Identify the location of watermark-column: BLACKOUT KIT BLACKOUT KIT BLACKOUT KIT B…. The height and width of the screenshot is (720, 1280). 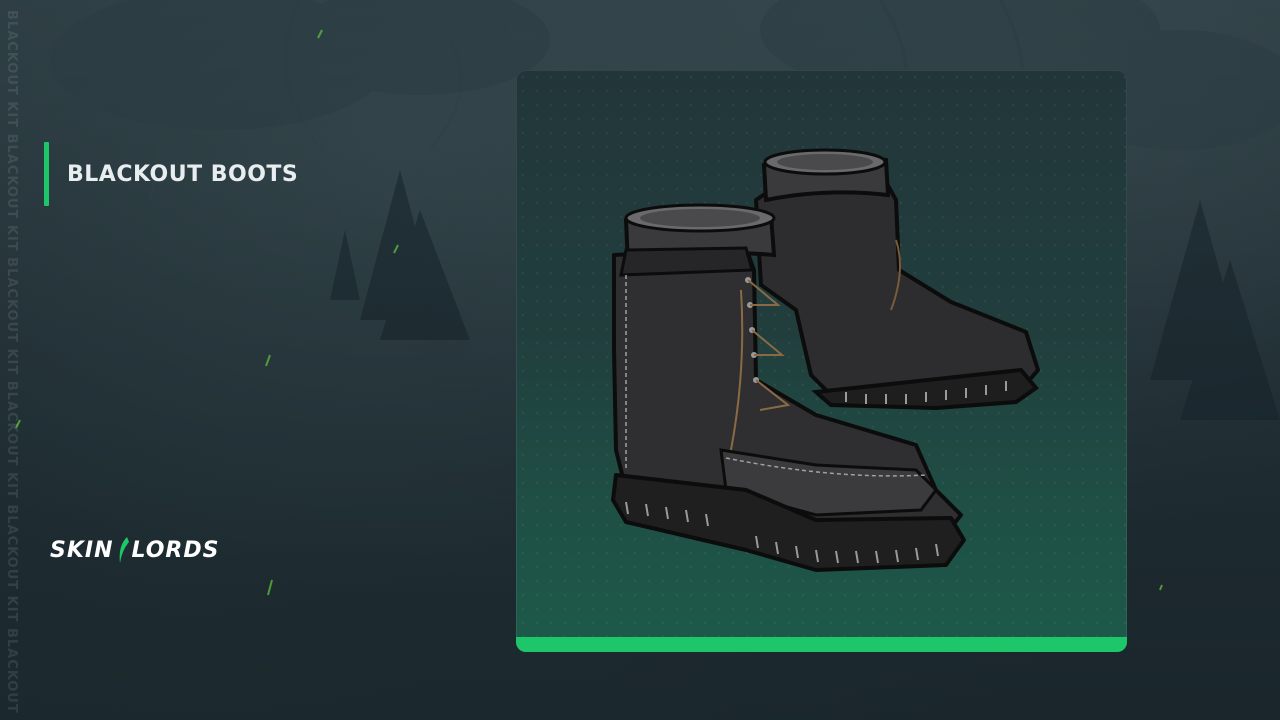
(13, 360).